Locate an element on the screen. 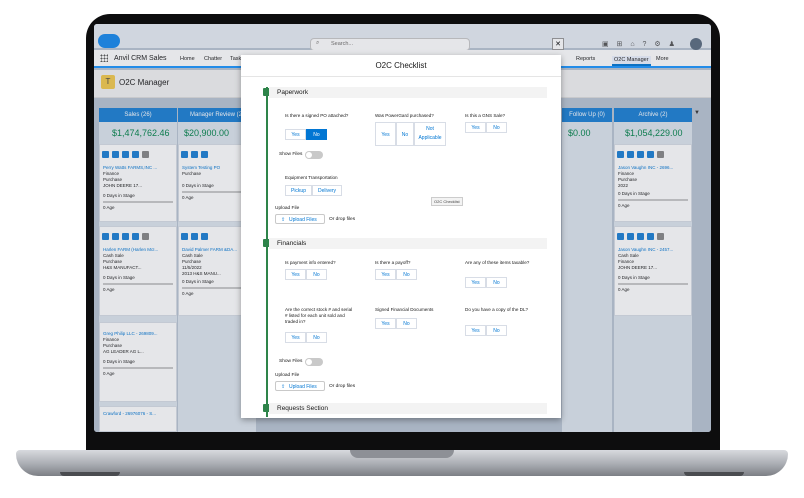  stock-serial-no: No is located at coordinates (316, 337).